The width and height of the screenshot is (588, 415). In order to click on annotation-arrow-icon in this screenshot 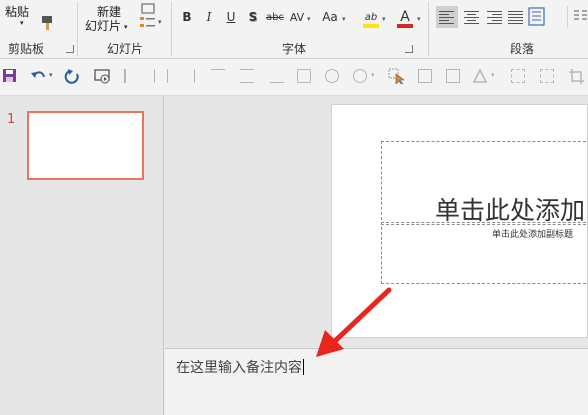, I will do `click(354, 322)`.